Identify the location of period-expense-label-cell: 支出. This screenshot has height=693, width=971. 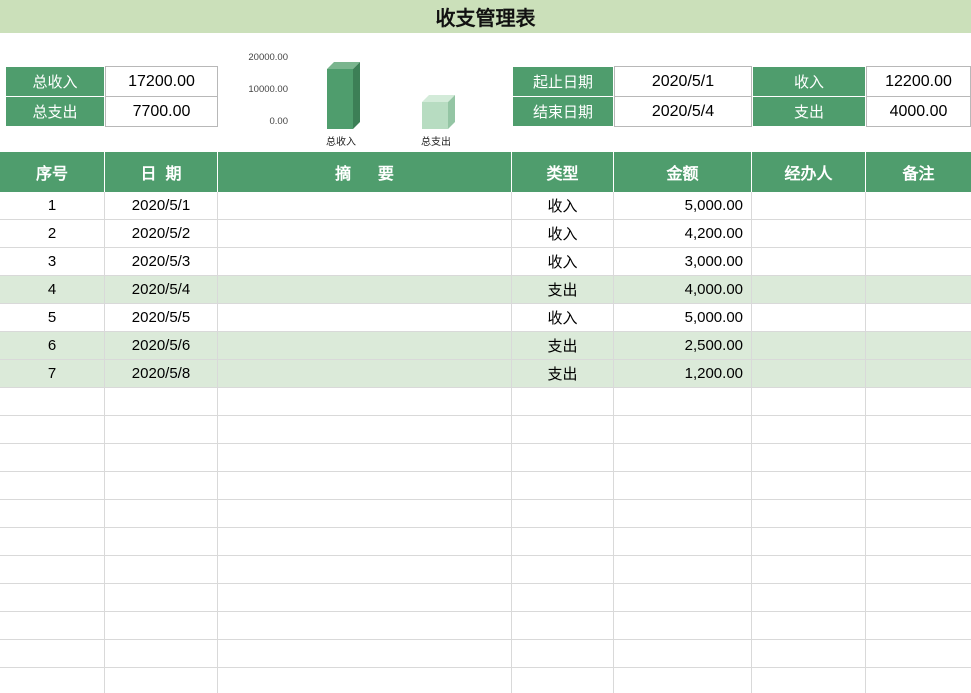
(809, 111).